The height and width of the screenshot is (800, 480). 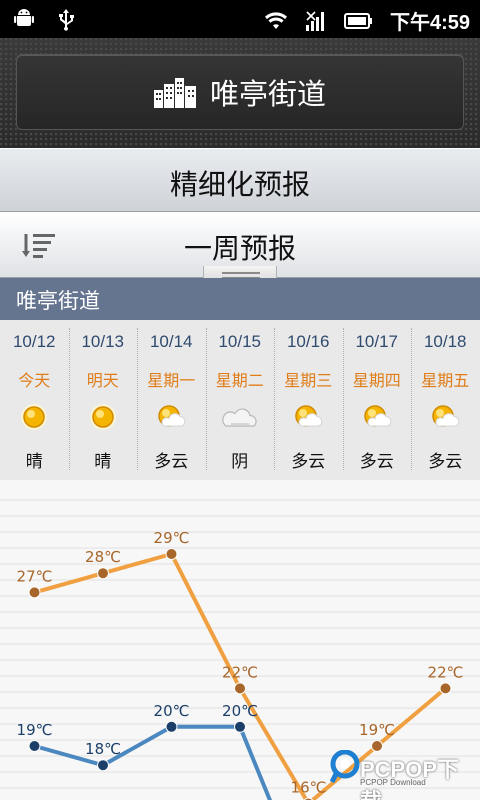 What do you see at coordinates (103, 341) in the screenshot?
I see `forecast-date: 10/13` at bounding box center [103, 341].